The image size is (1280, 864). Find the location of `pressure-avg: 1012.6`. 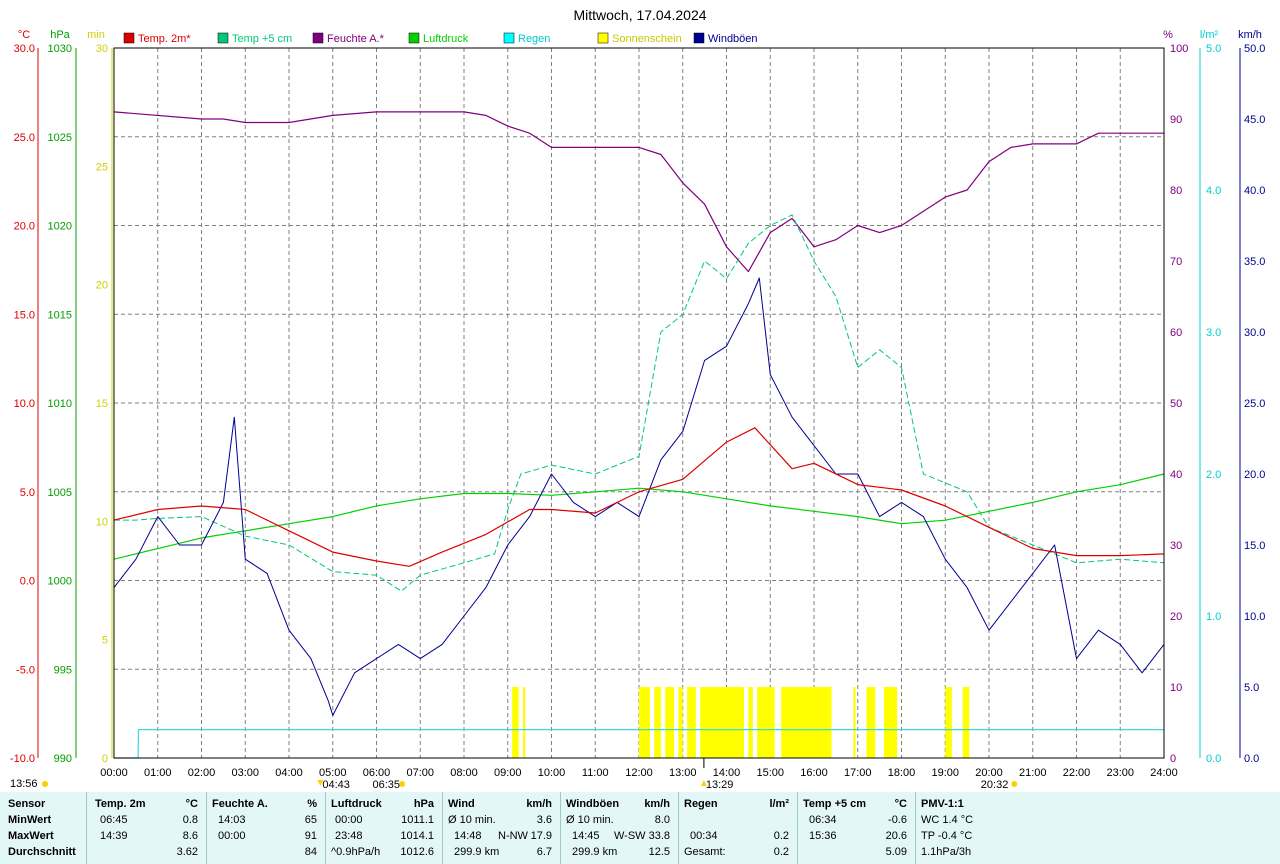

pressure-avg: 1012.6 is located at coordinates (417, 852).